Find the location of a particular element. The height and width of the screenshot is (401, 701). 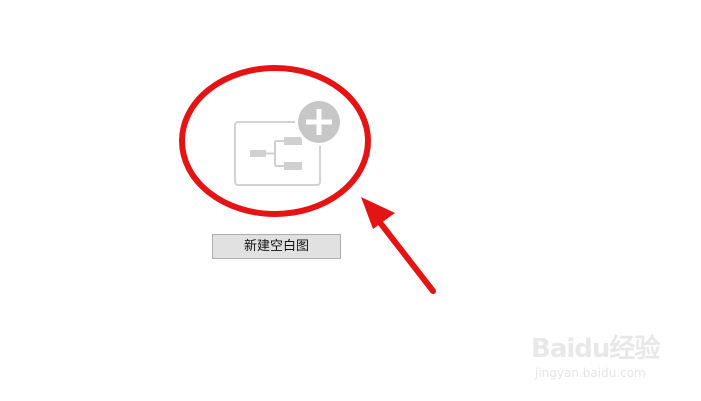

watermark-logo: Baidu经验 is located at coordinates (595, 349).